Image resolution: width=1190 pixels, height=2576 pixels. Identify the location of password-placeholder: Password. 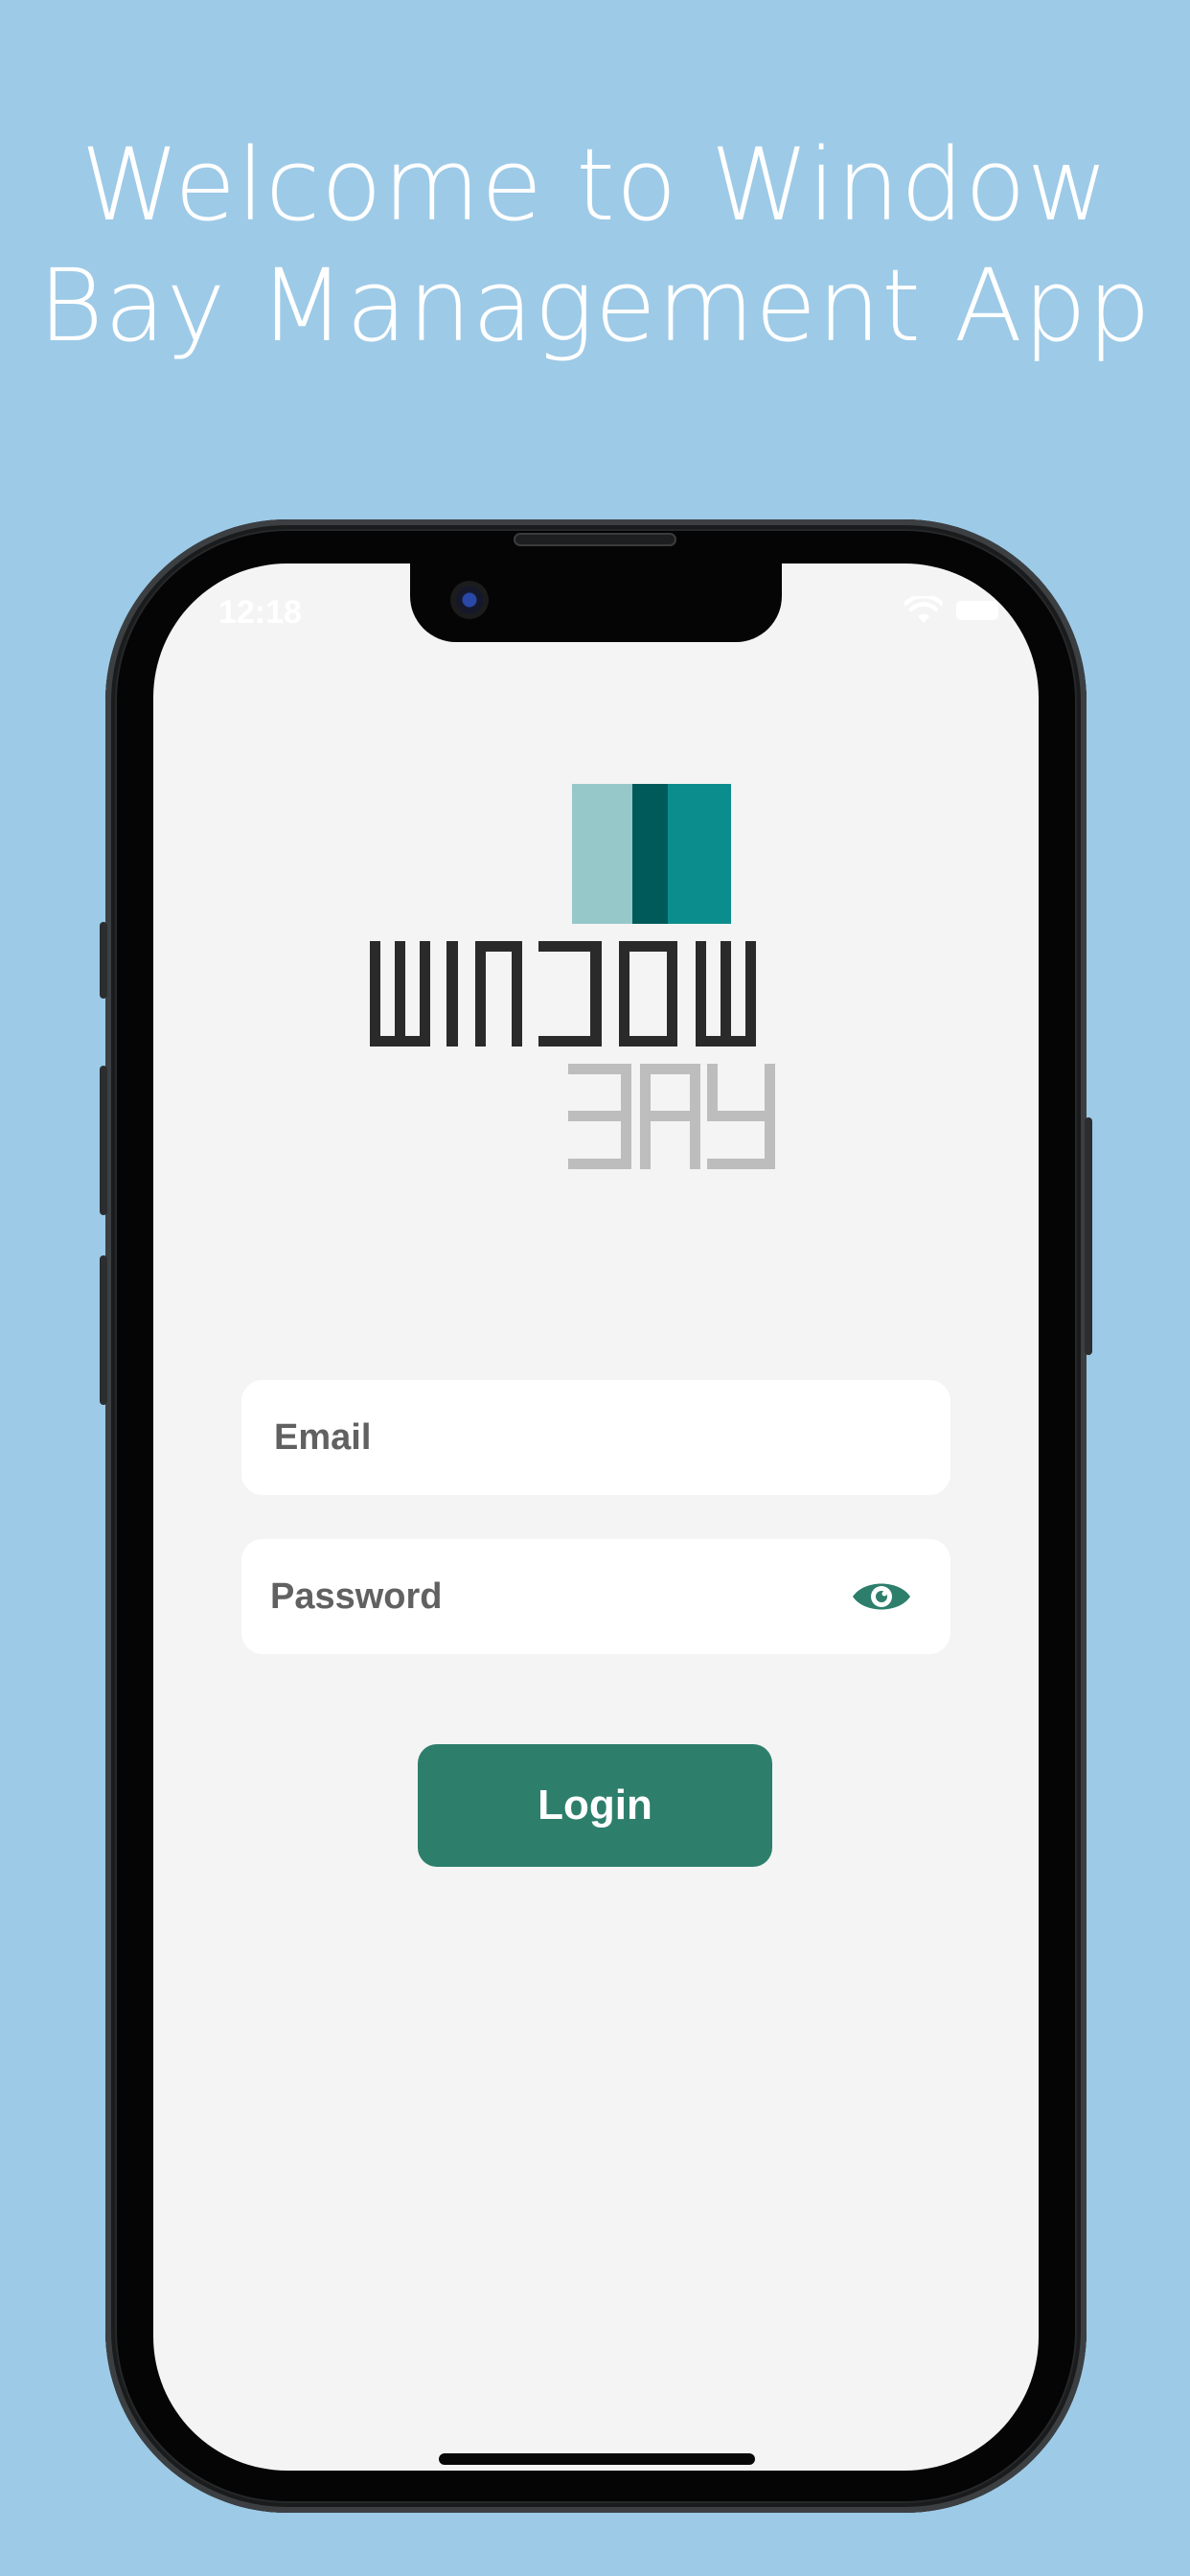
(357, 1596).